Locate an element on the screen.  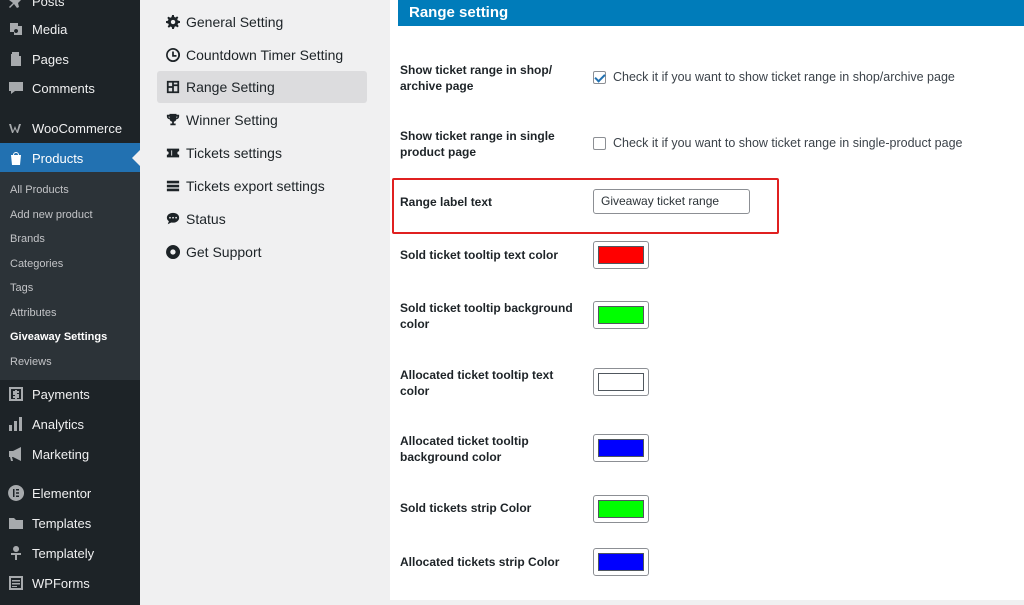
tab-get-support: Get Support is located at coordinates (262, 252).